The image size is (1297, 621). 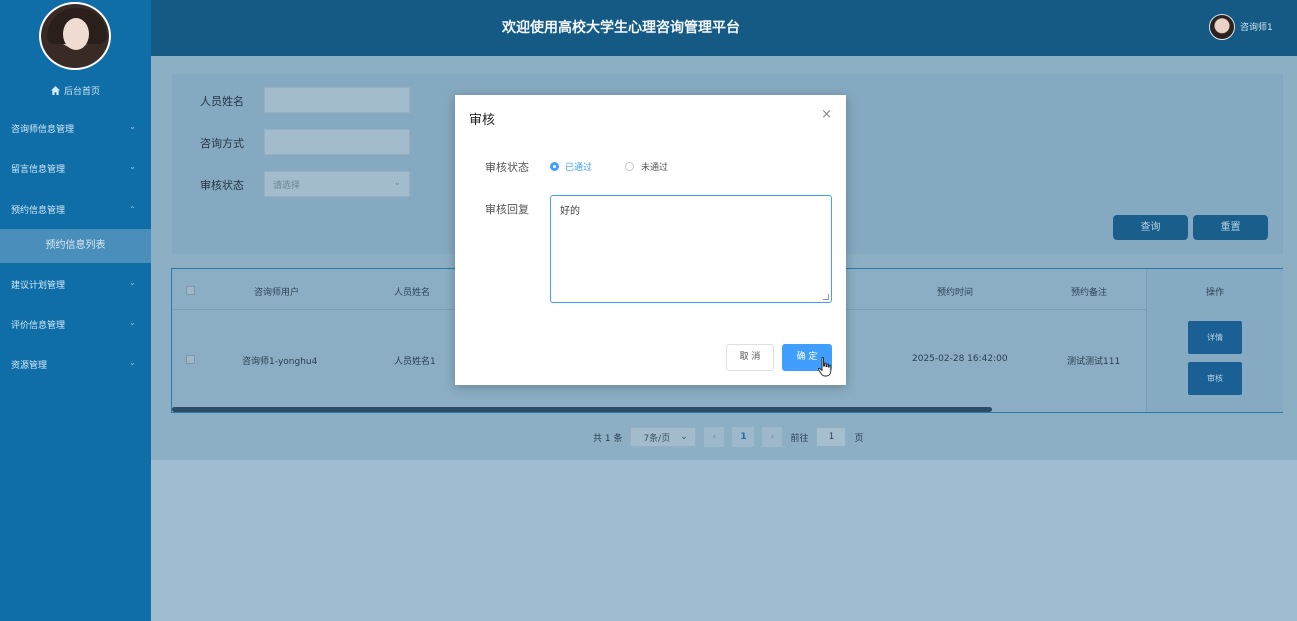 I want to click on header-name: 人员姓名, so click(x=412, y=293).